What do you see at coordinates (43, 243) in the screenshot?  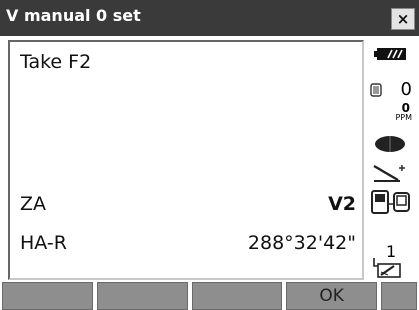 I see `ha-r-label: HA-R` at bounding box center [43, 243].